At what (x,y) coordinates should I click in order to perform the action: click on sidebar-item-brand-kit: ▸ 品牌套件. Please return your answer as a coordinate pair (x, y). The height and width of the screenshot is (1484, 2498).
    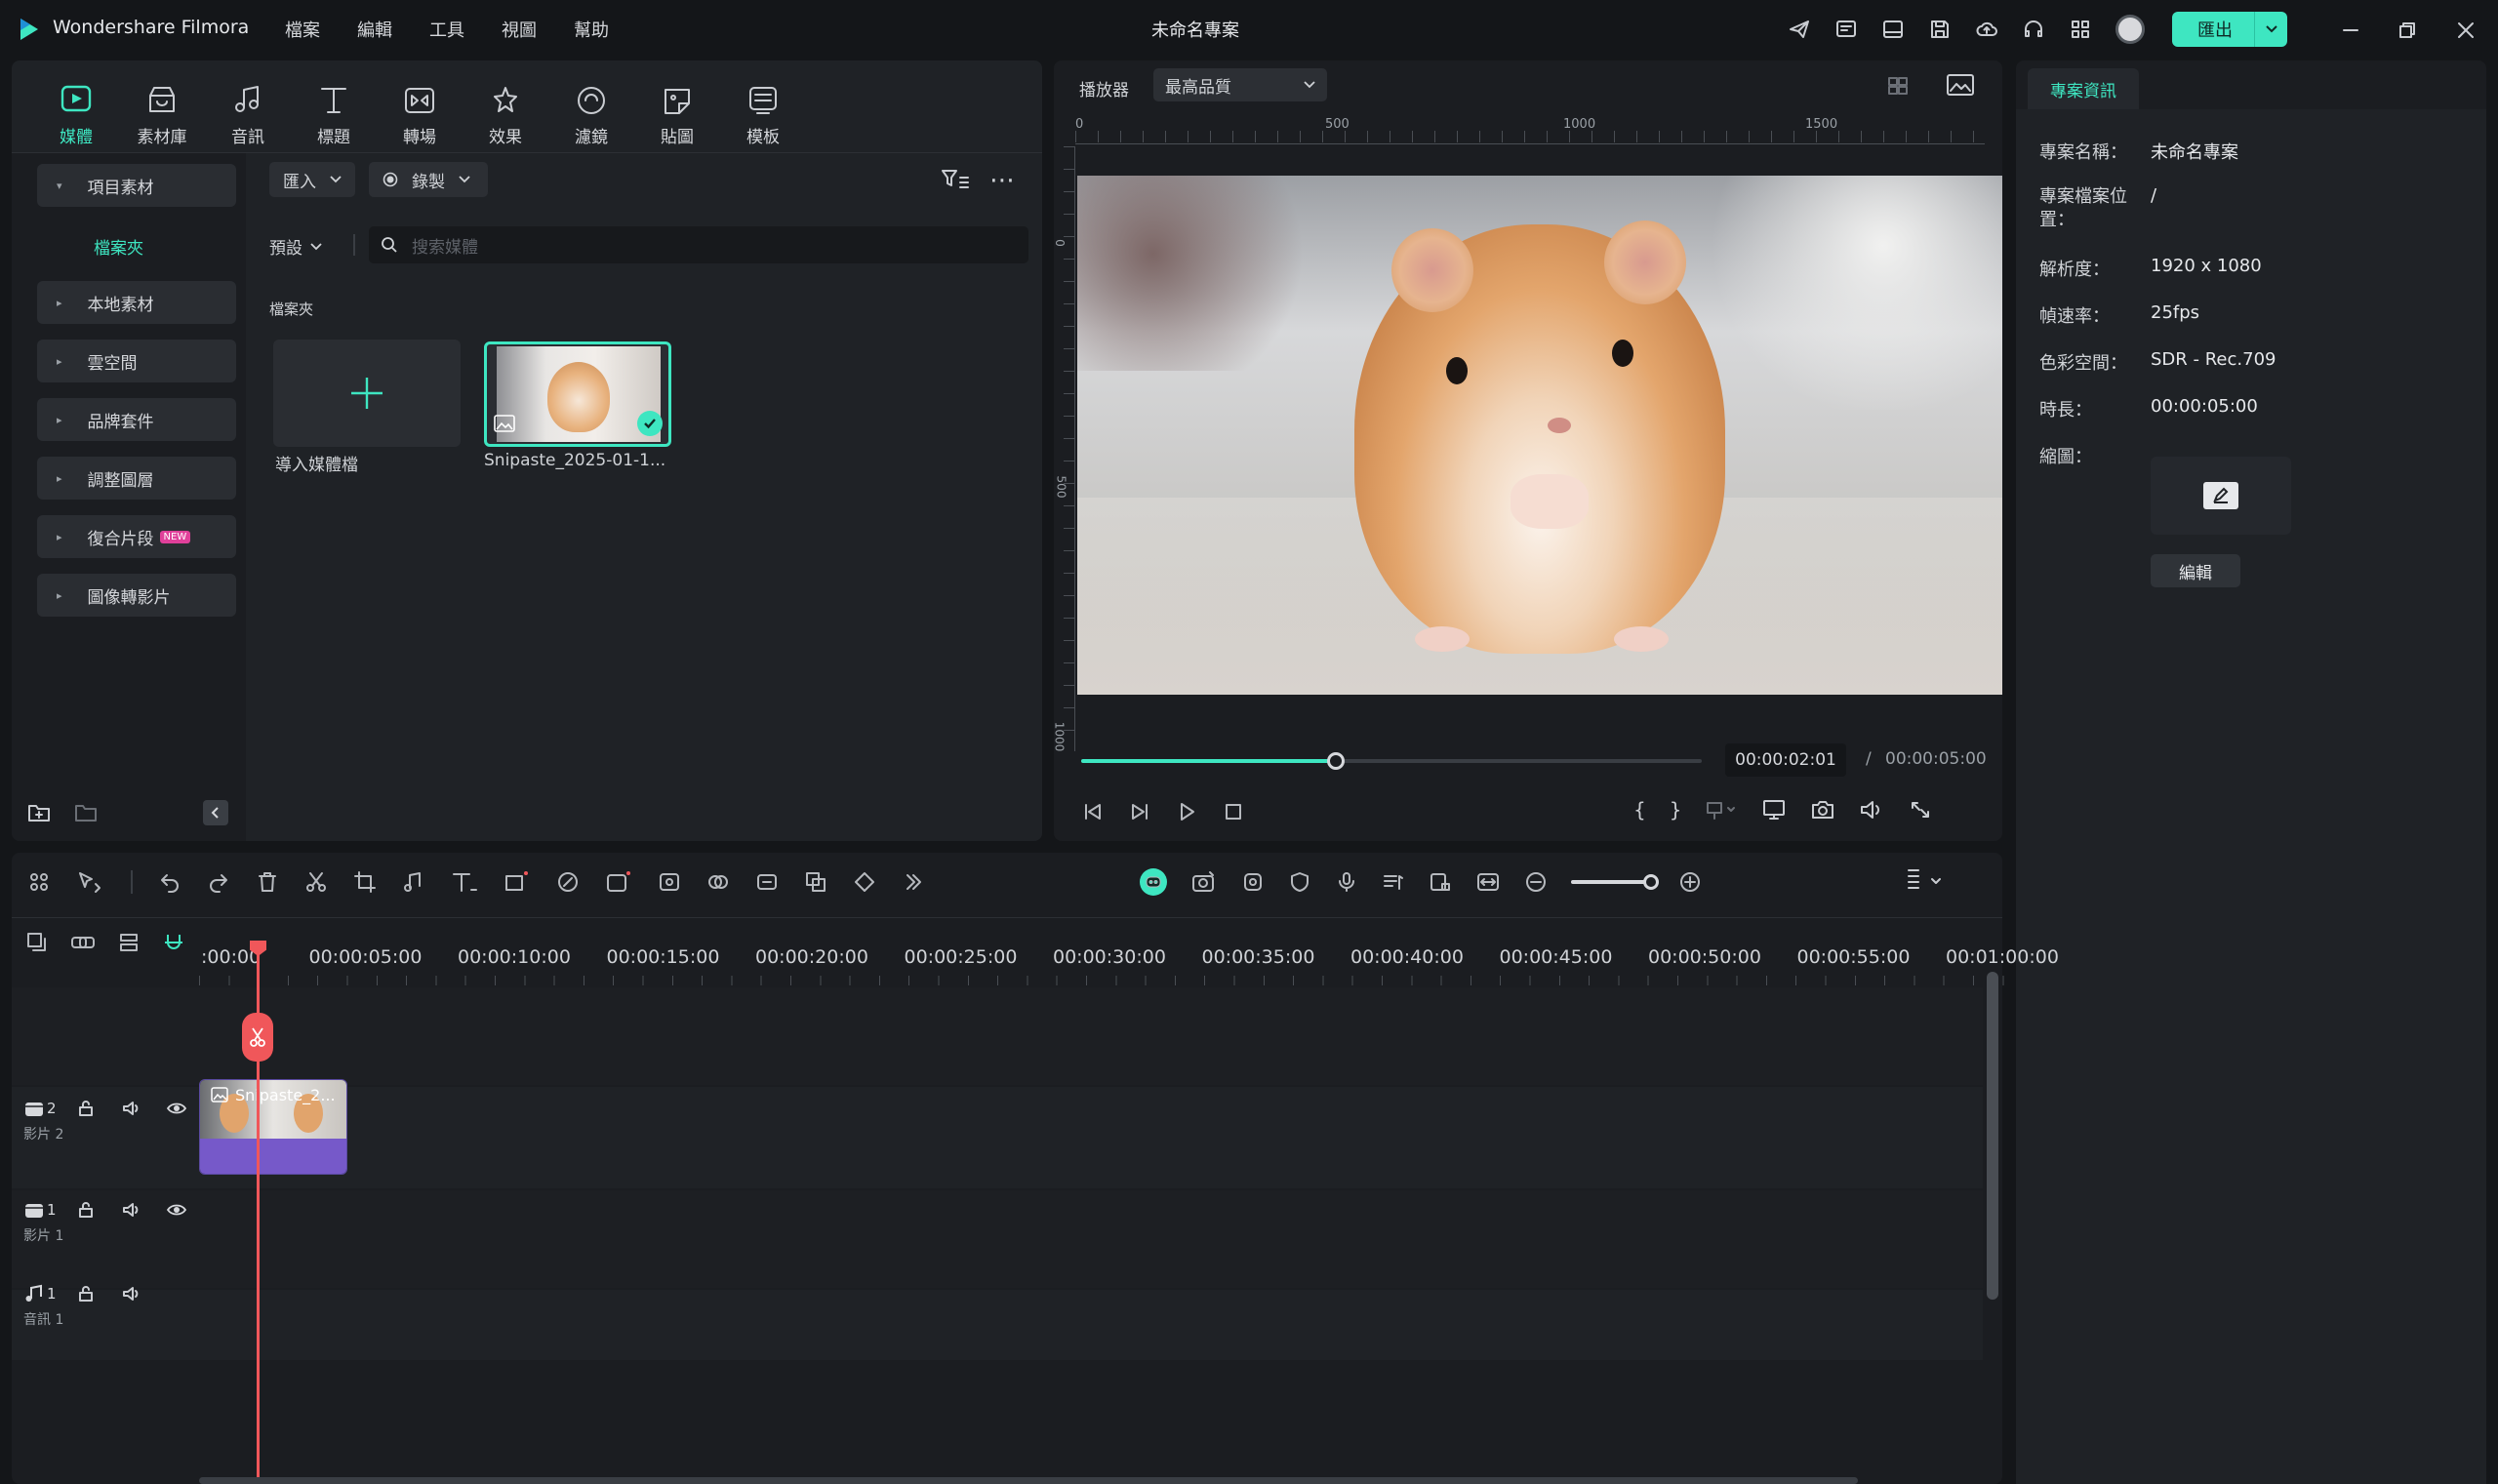
    Looking at the image, I should click on (136, 419).